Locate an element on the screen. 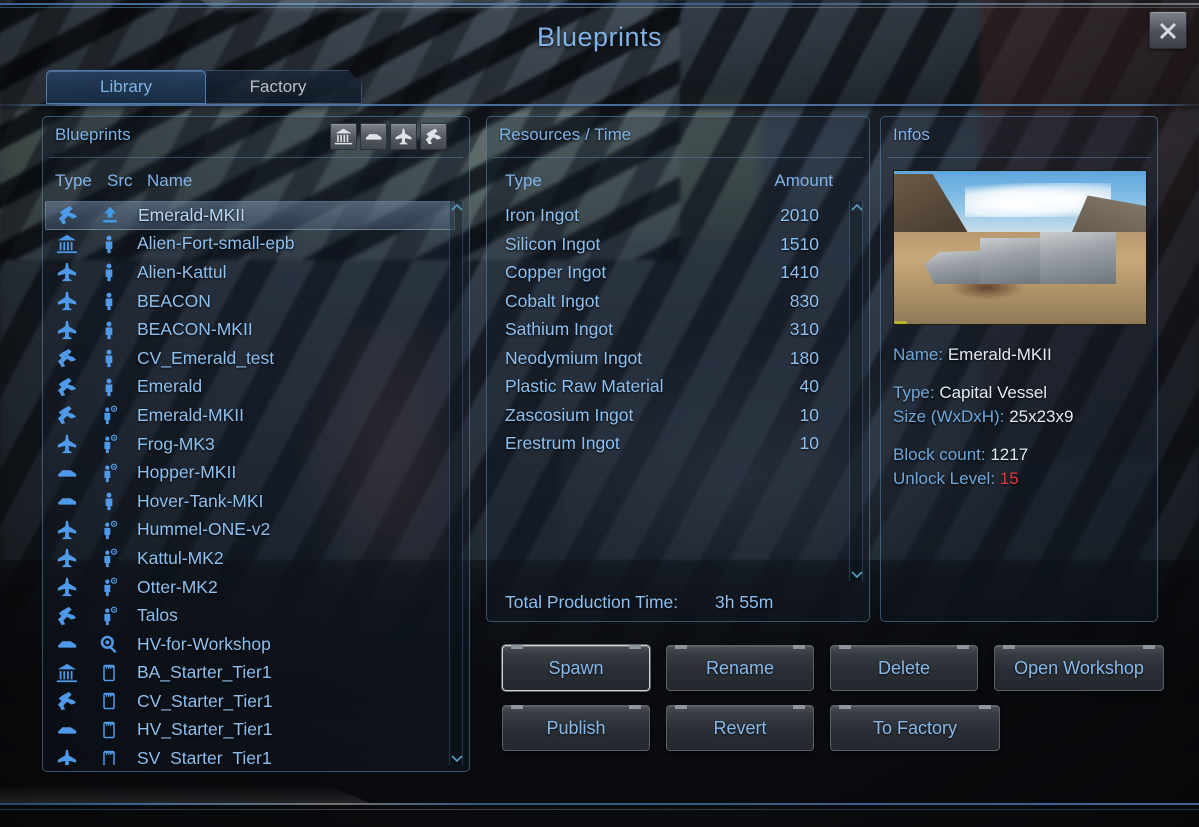 This screenshot has width=1199, height=827. filter-hover-vessel-button is located at coordinates (373, 136).